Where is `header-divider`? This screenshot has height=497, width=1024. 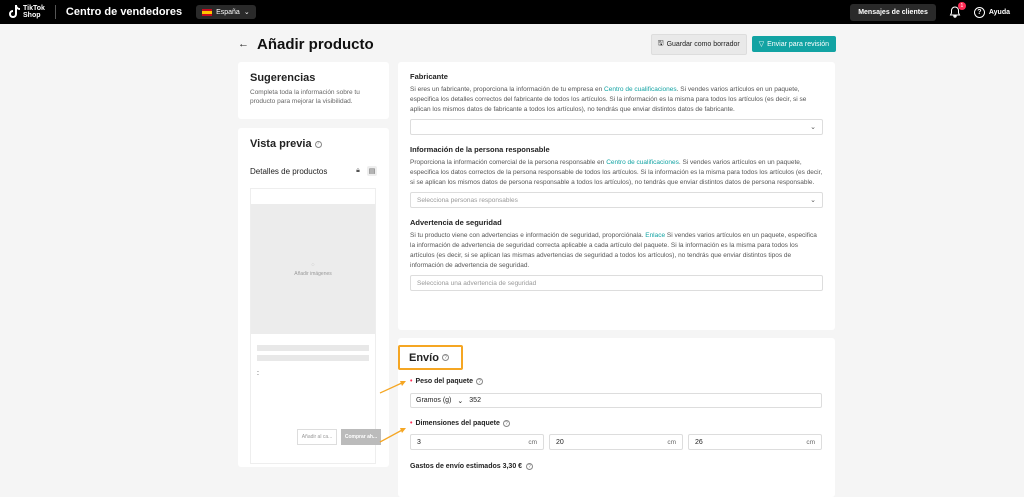
header-divider is located at coordinates (55, 12).